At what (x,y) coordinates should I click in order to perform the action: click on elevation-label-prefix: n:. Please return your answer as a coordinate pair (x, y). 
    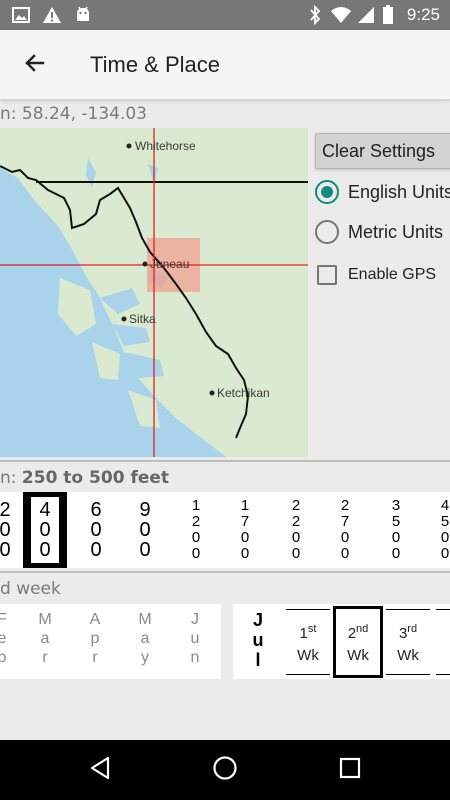
    Looking at the image, I should click on (11, 478).